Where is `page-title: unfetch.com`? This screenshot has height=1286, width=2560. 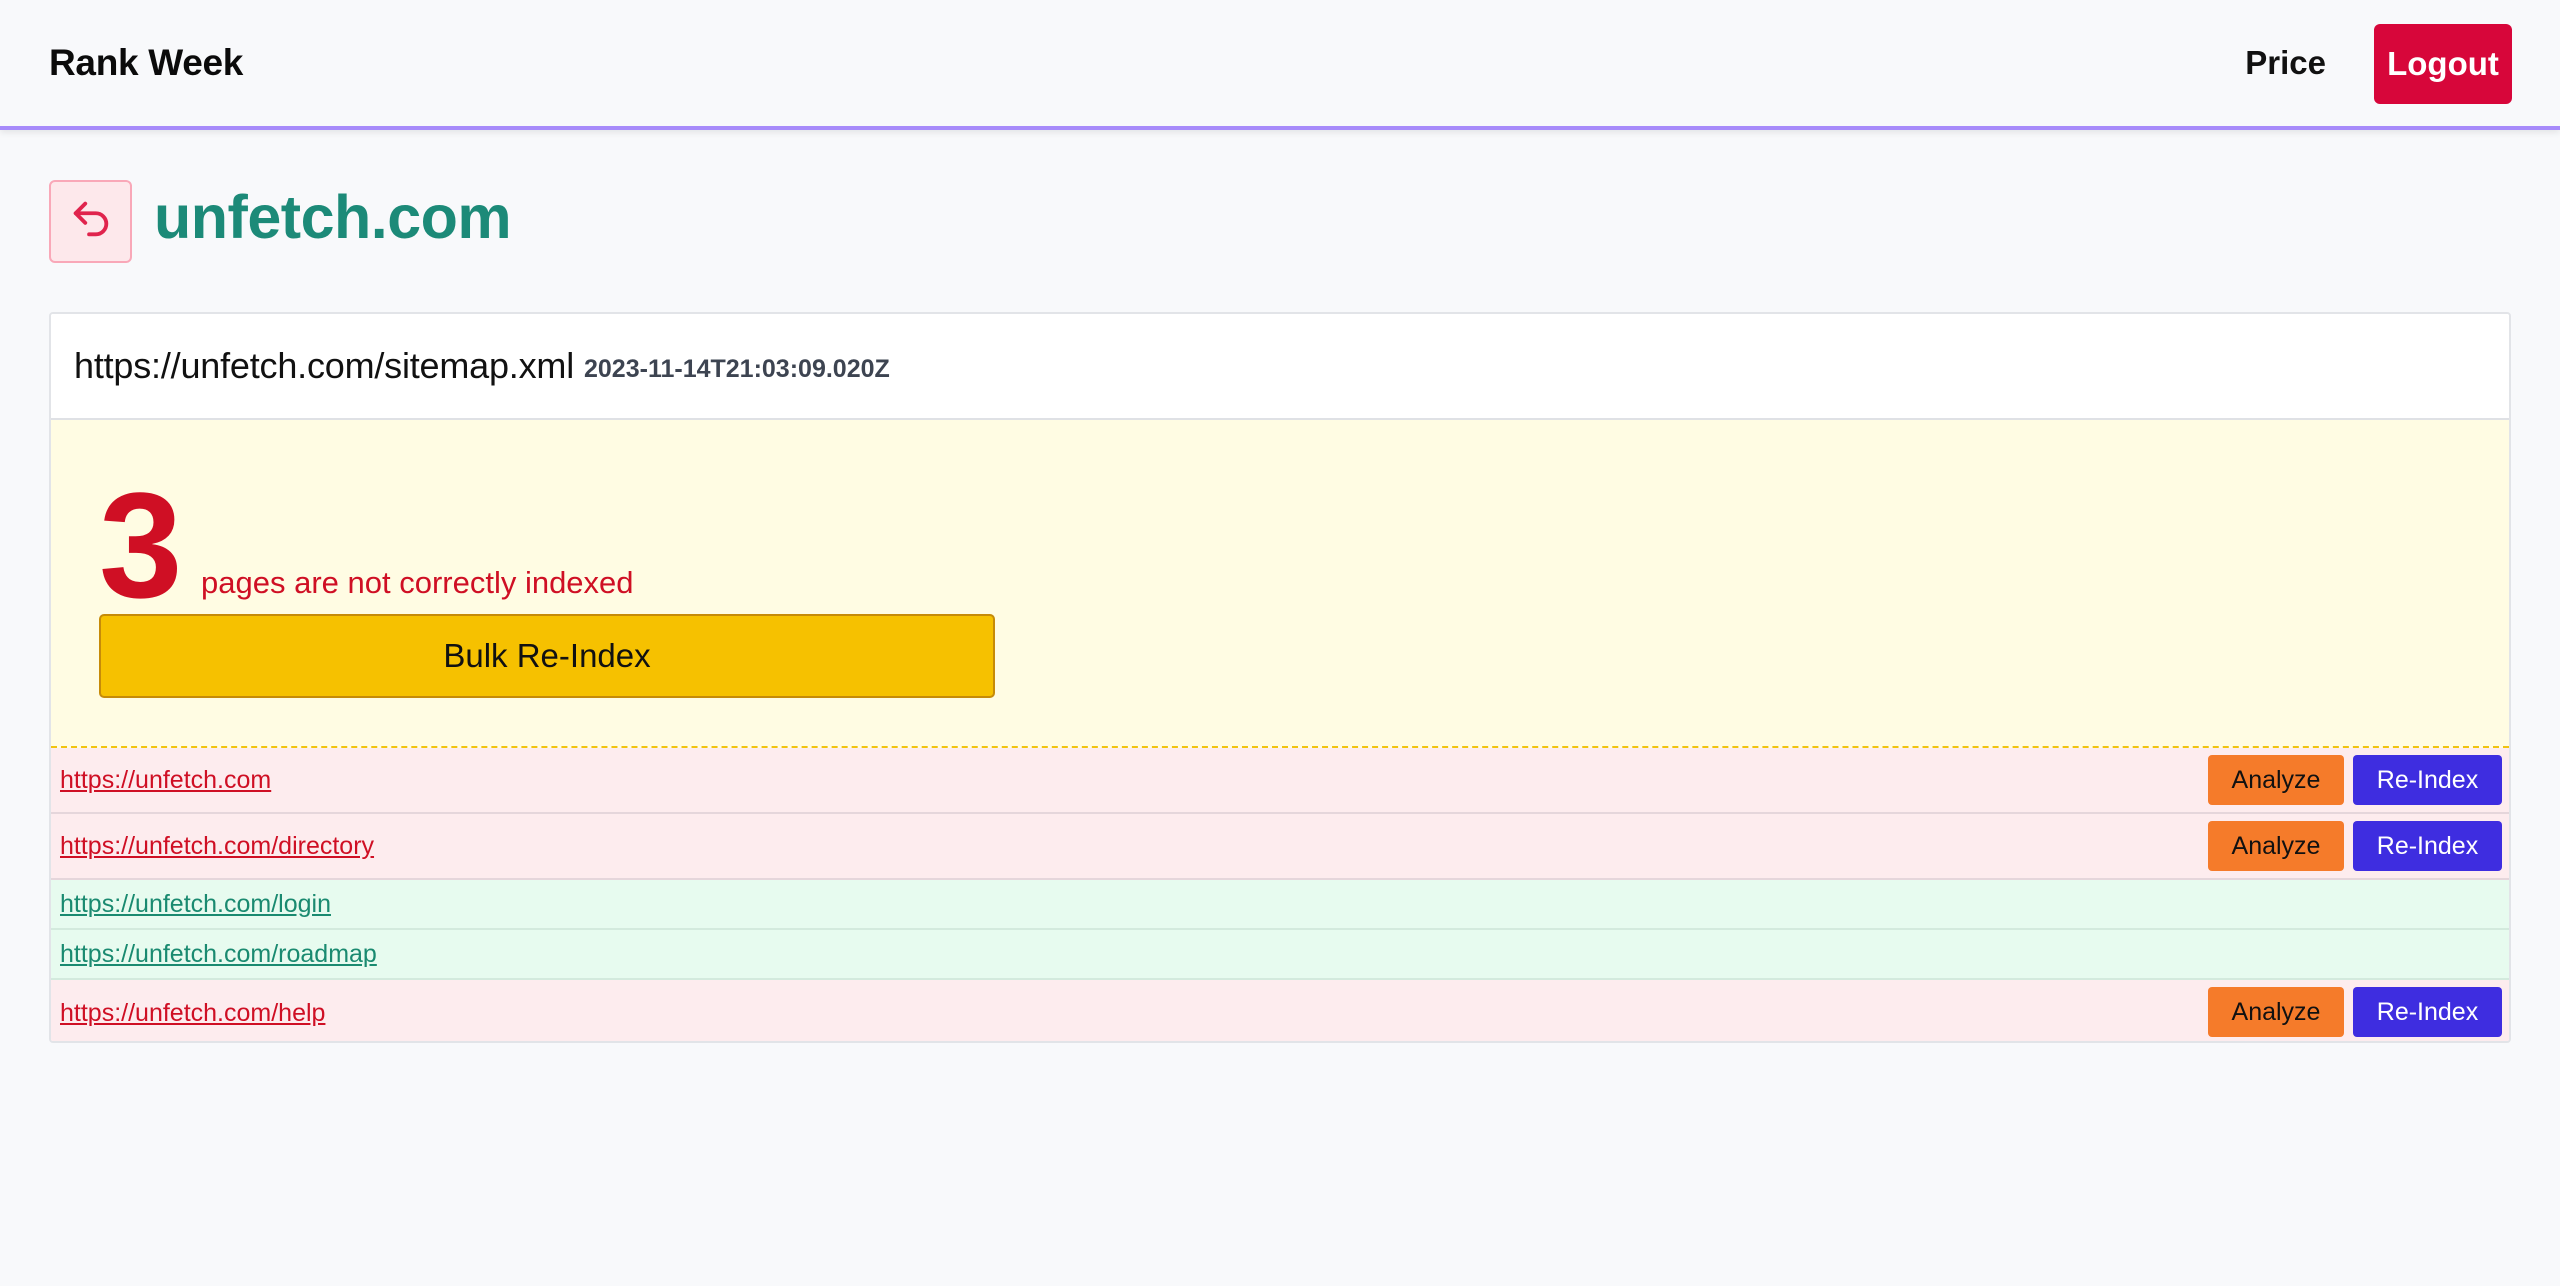
page-title: unfetch.com is located at coordinates (333, 217).